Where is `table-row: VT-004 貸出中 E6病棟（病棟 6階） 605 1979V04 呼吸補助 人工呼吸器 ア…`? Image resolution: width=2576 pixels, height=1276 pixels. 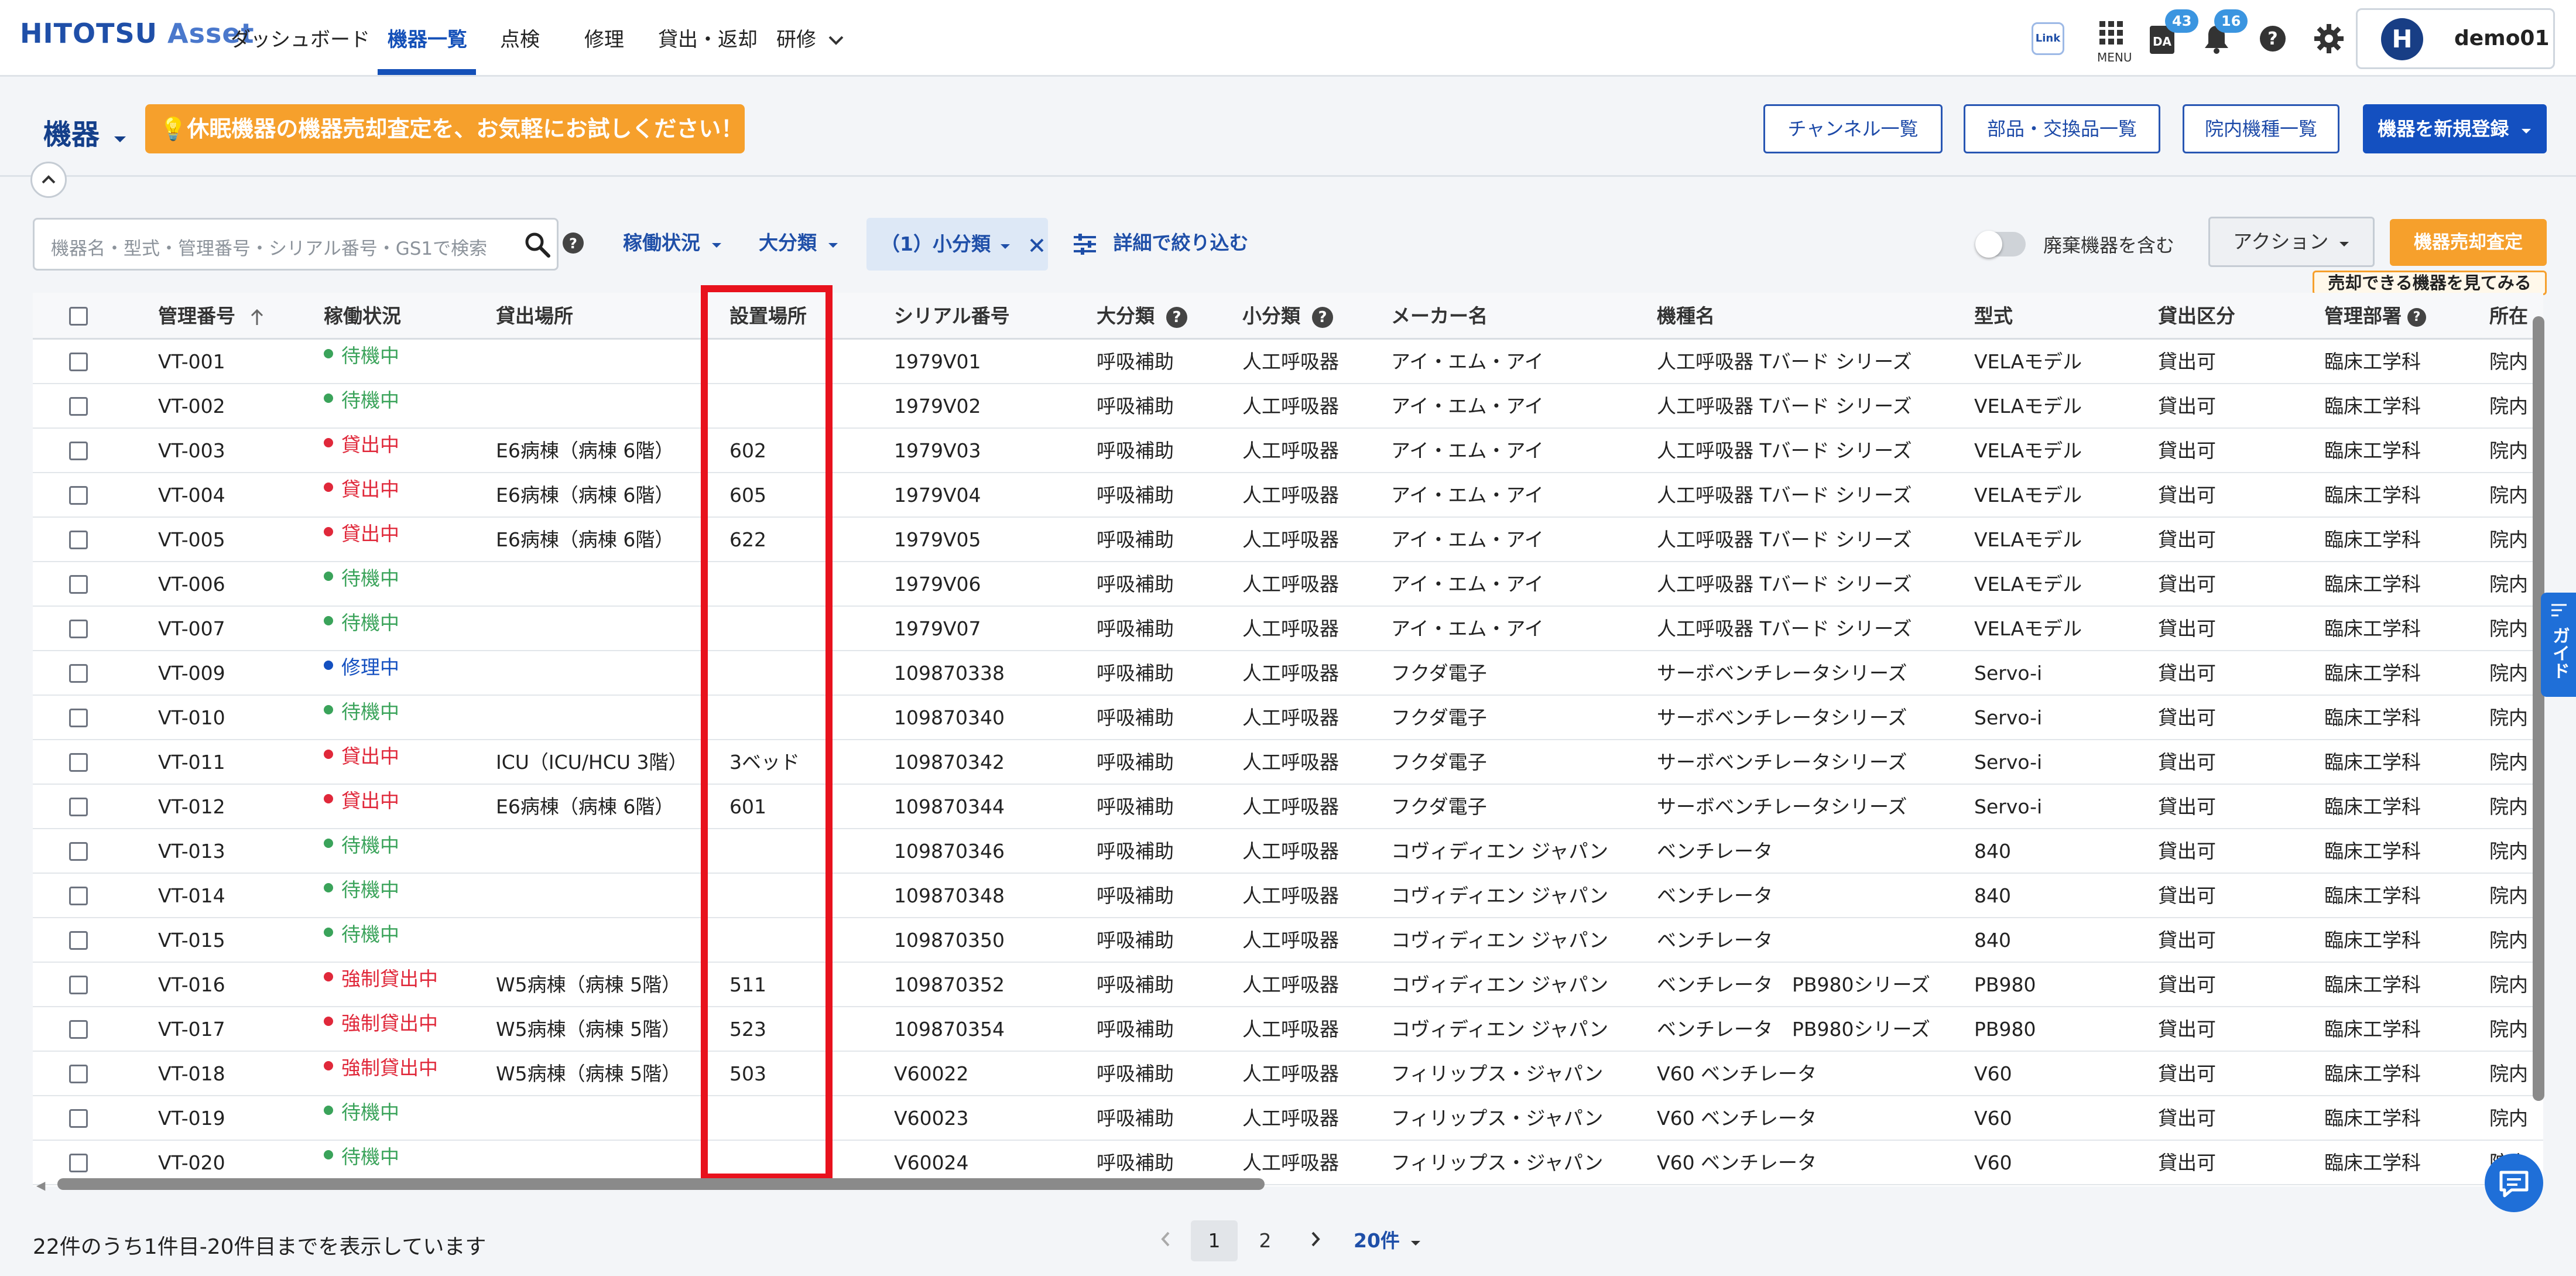 table-row: VT-004 貸出中 E6病棟（病棟 6階） 605 1979V04 呼吸補助 人工呼吸器 ア… is located at coordinates (1288, 495).